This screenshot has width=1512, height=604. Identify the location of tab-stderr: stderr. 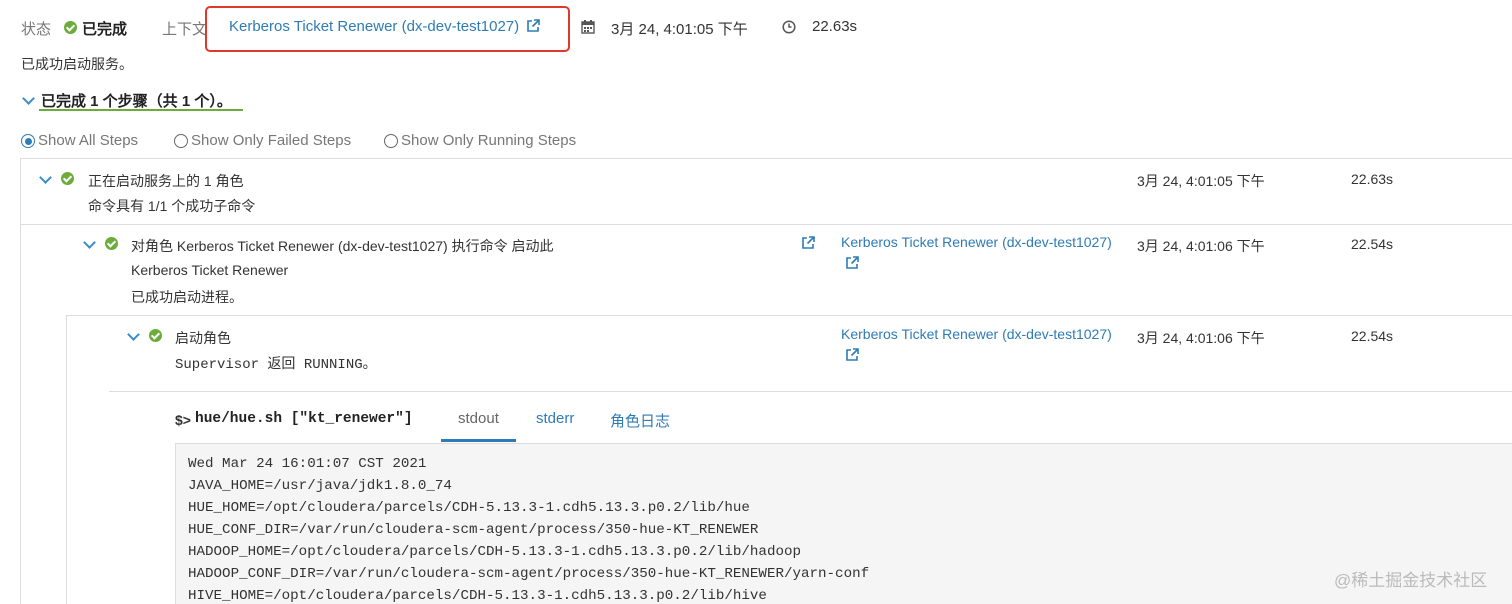
(555, 418).